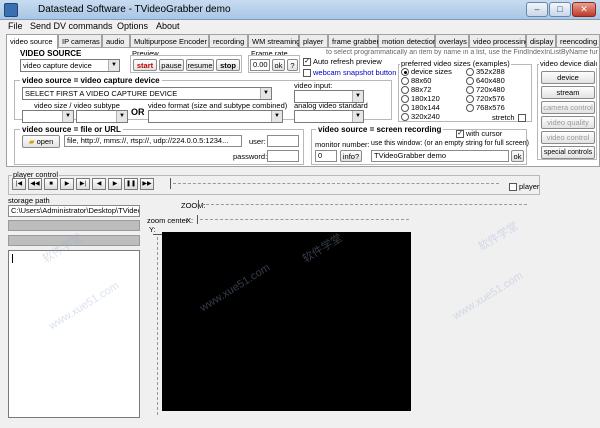  What do you see at coordinates (568, 137) in the screenshot?
I see `video-control-button: video control` at bounding box center [568, 137].